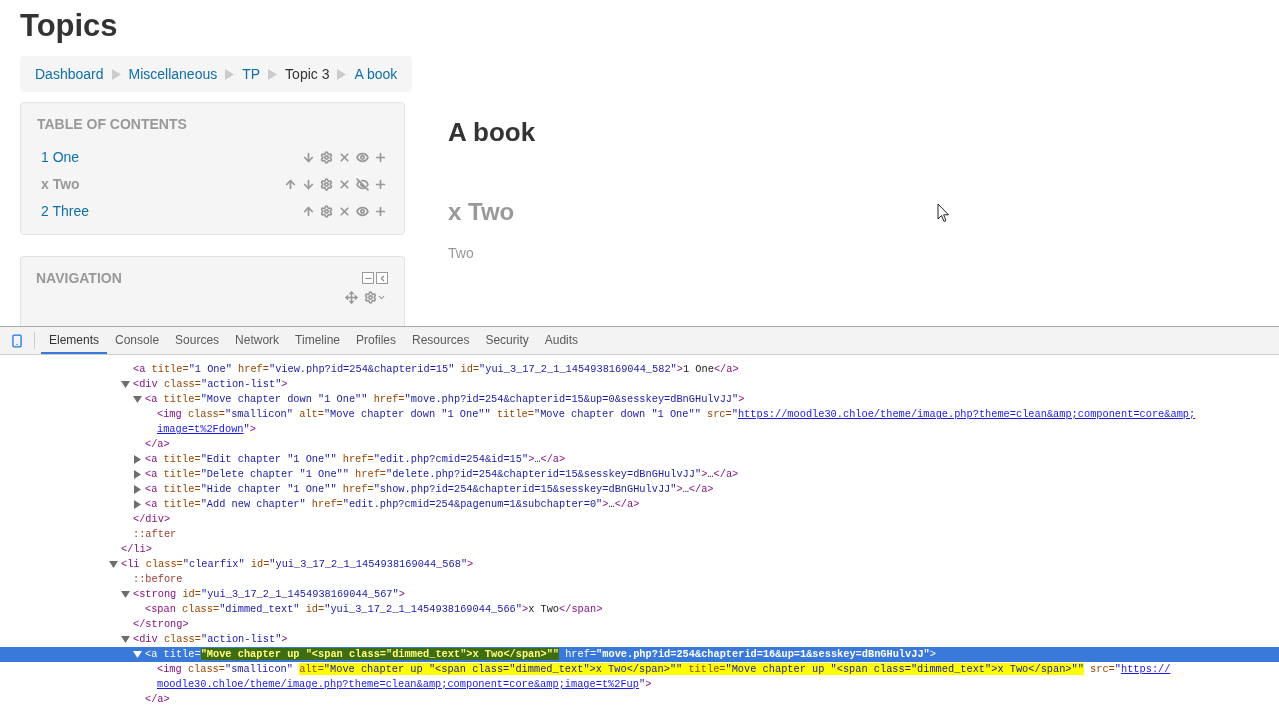  What do you see at coordinates (197, 340) in the screenshot?
I see `devtools-tab: Sources` at bounding box center [197, 340].